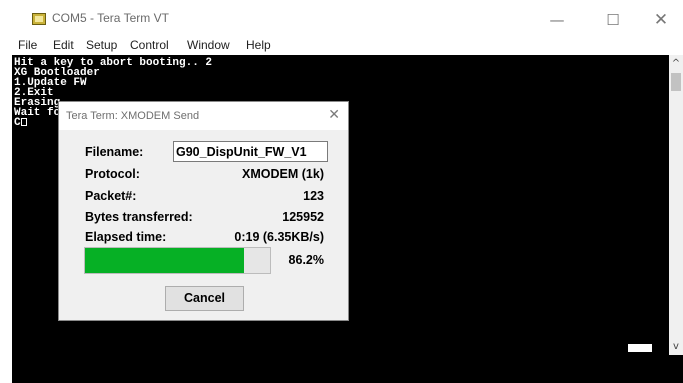  What do you see at coordinates (341, 46) in the screenshot?
I see `menu-bar: File Edit Setup Control Window Help` at bounding box center [341, 46].